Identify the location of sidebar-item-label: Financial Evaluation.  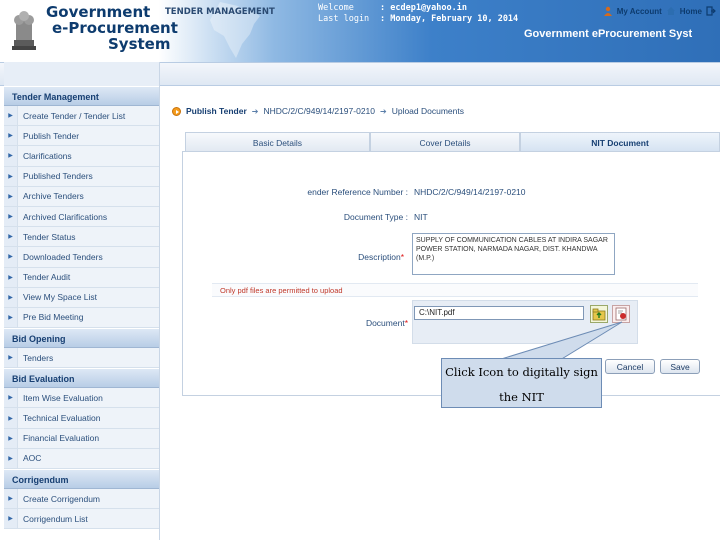
(61, 438).